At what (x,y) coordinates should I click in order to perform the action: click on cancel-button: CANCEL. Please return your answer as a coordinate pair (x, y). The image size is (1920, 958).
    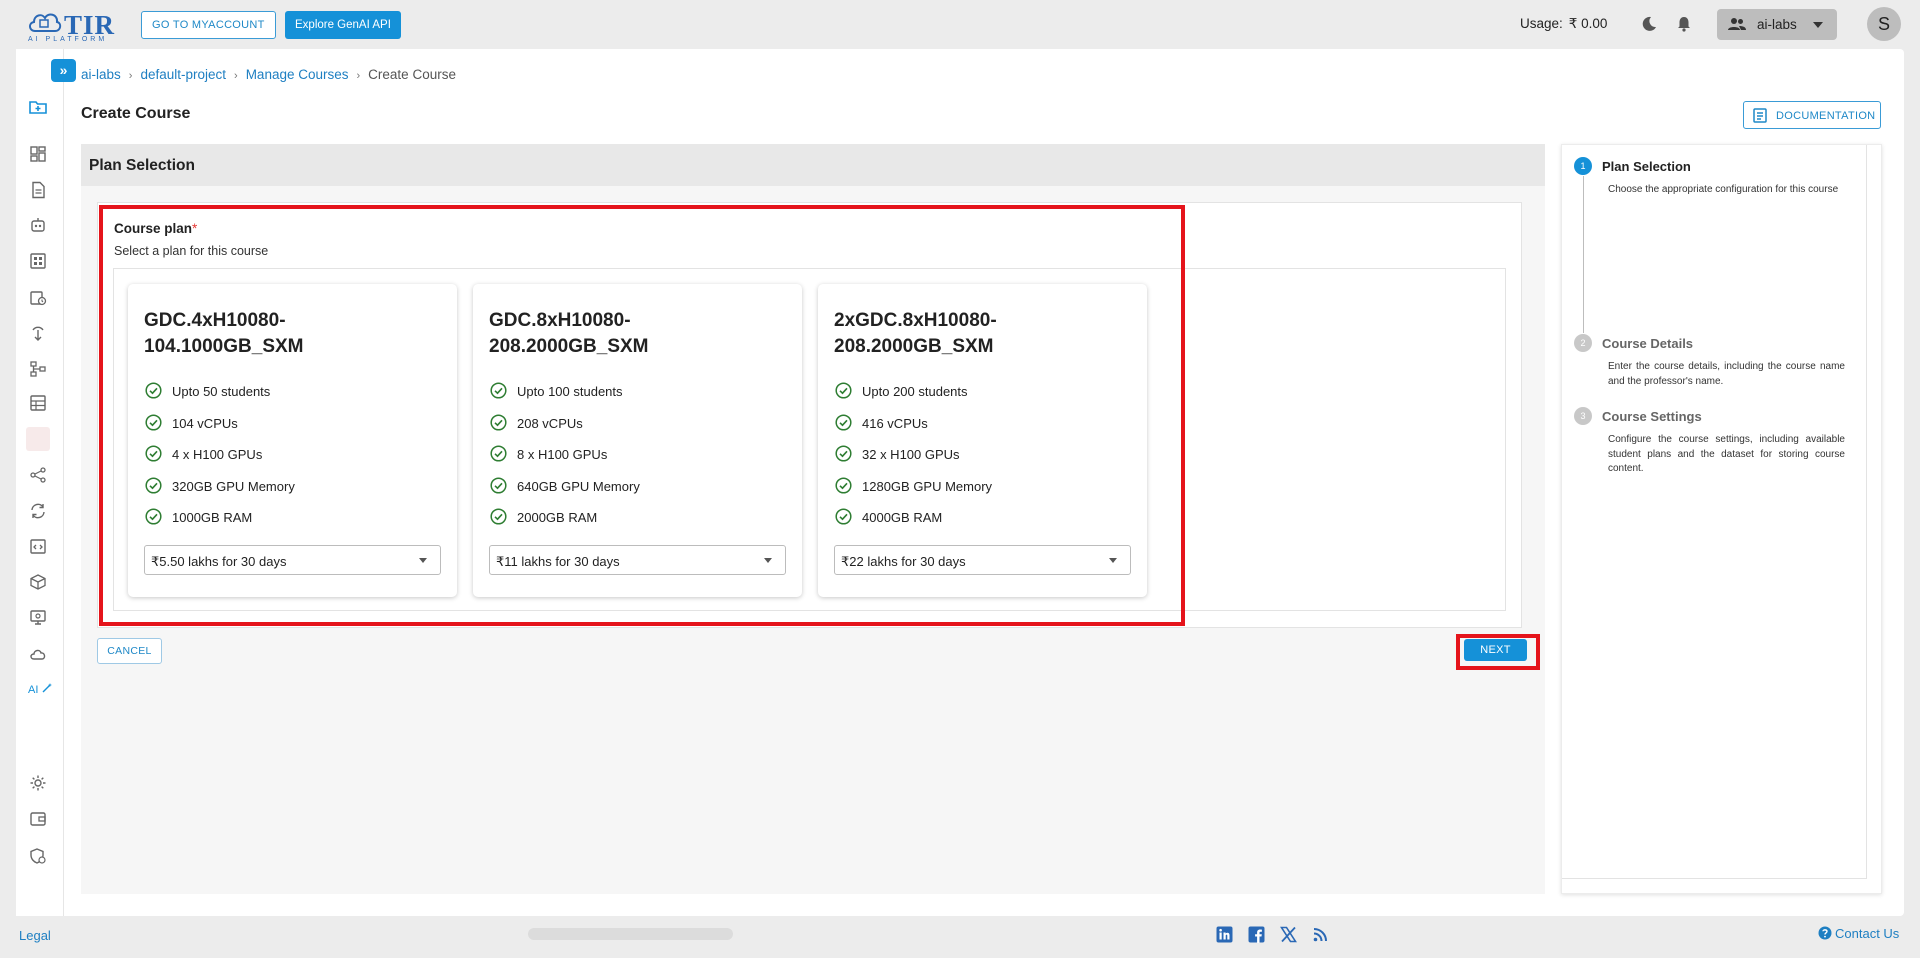
    Looking at the image, I should click on (129, 651).